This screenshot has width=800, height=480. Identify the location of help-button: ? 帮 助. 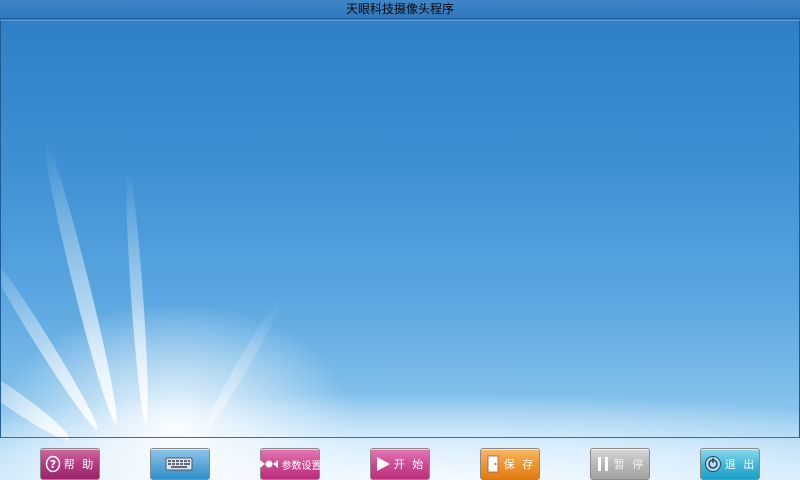
(70, 464).